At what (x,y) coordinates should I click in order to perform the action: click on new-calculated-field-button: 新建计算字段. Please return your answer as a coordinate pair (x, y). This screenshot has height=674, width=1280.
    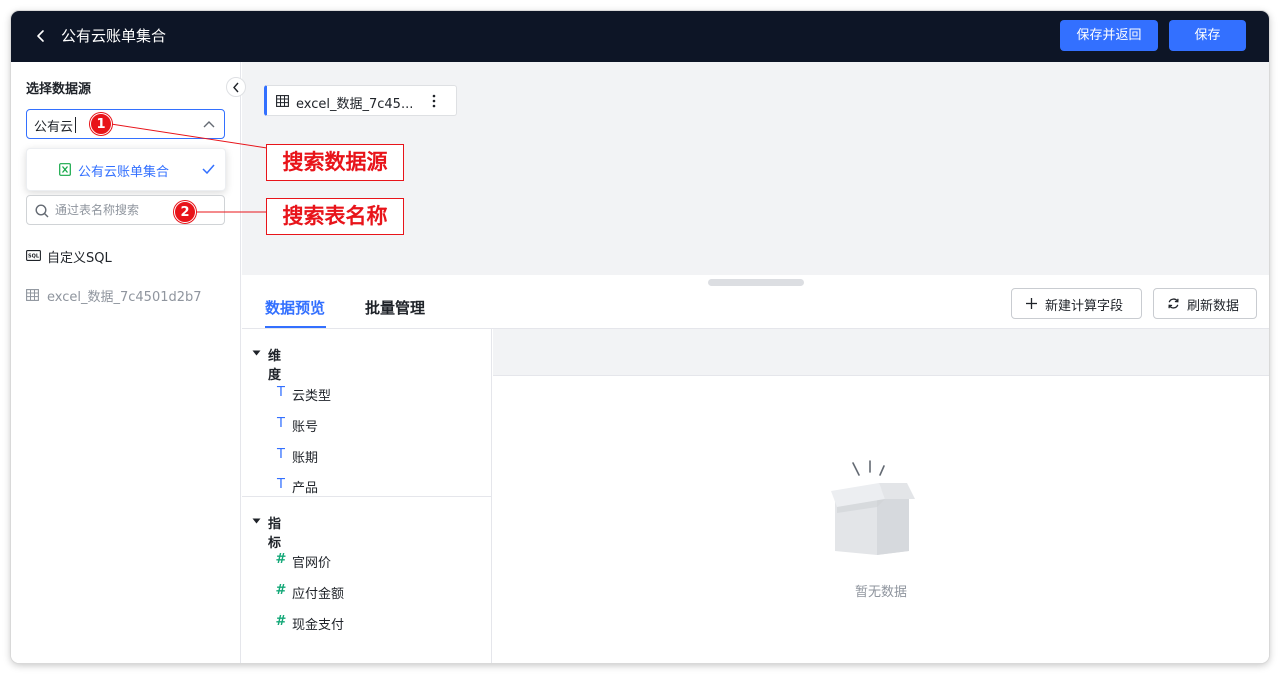
    Looking at the image, I should click on (1076, 303).